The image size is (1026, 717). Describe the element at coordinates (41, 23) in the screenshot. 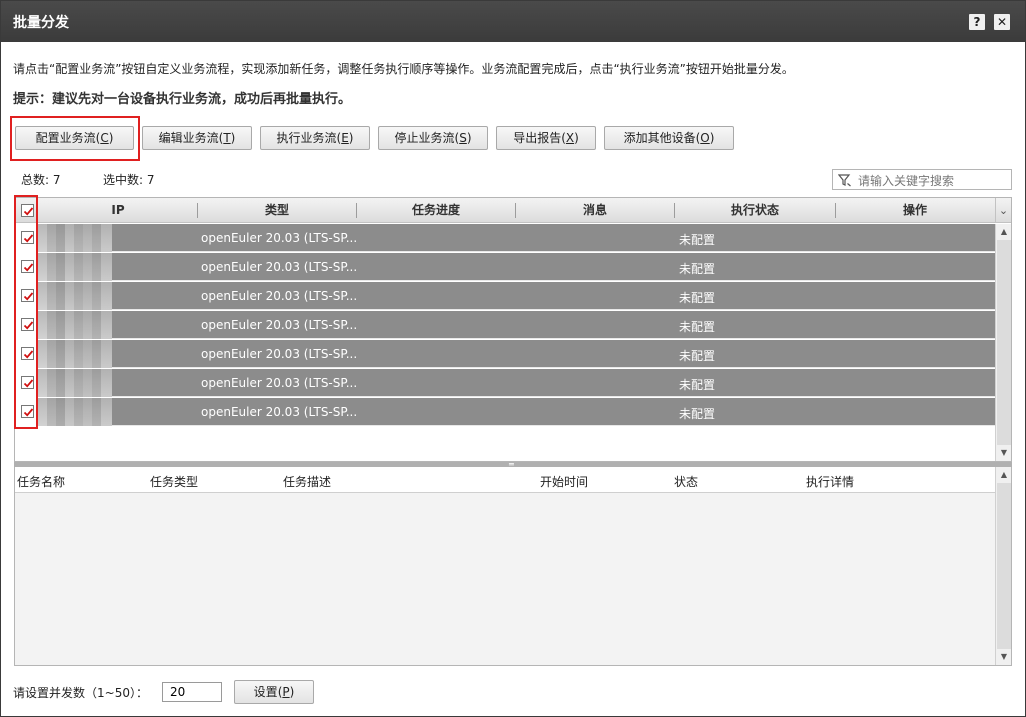

I see `dialog-title: 批量分发` at that location.